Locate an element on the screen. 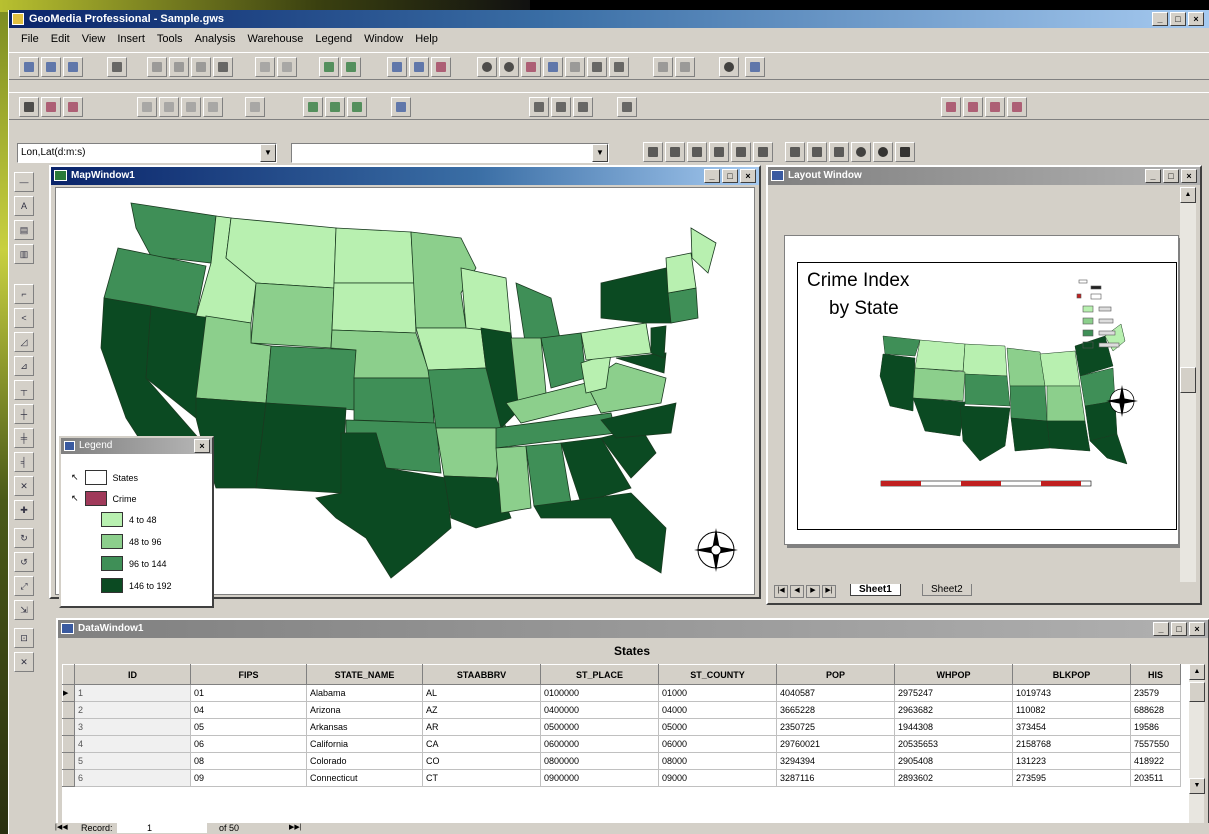 This screenshot has height=834, width=1209. first-sheet-icon: |◀ is located at coordinates (781, 591).